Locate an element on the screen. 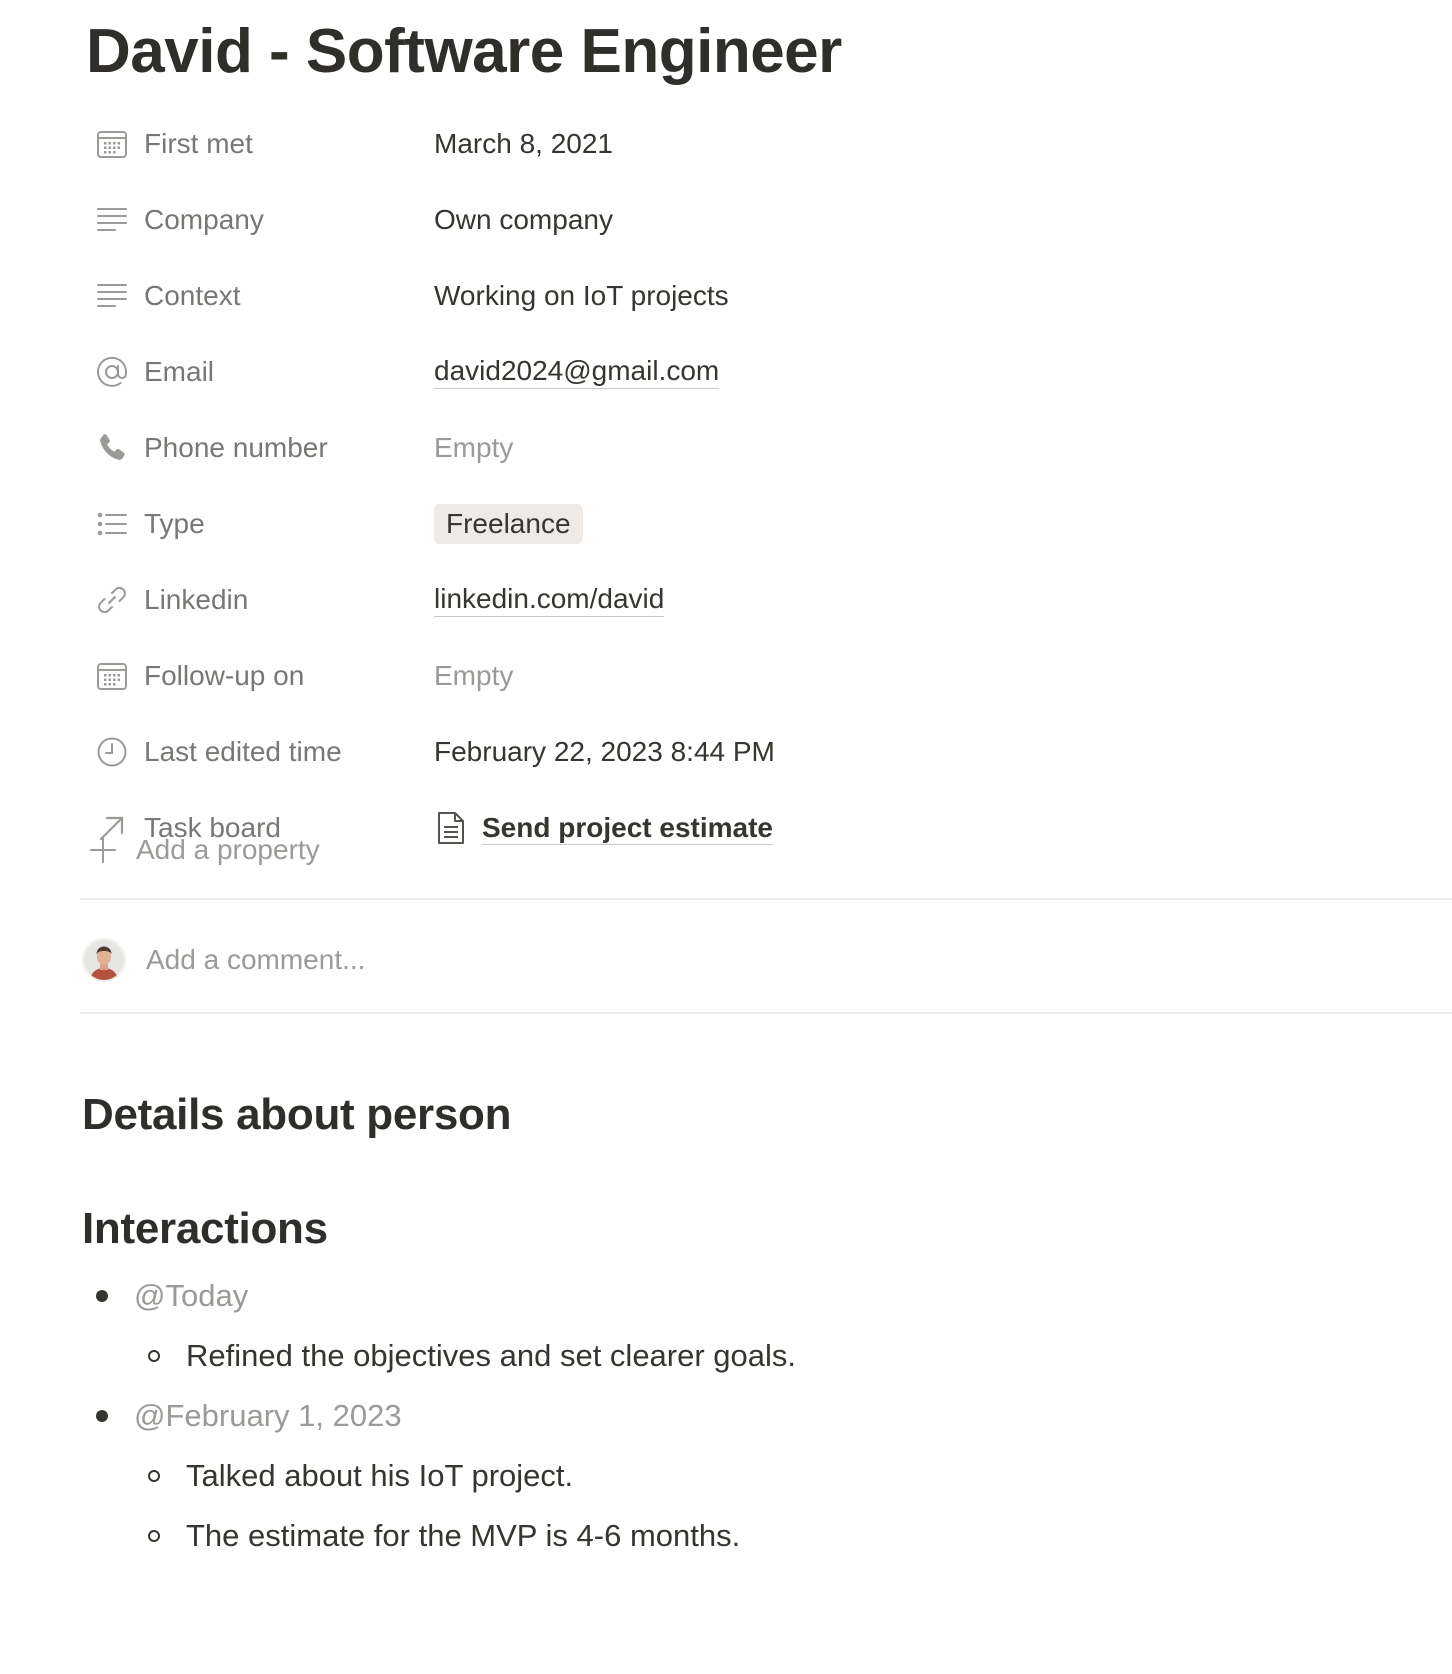  property-context: Context Working on IoT projects is located at coordinates (767, 296).